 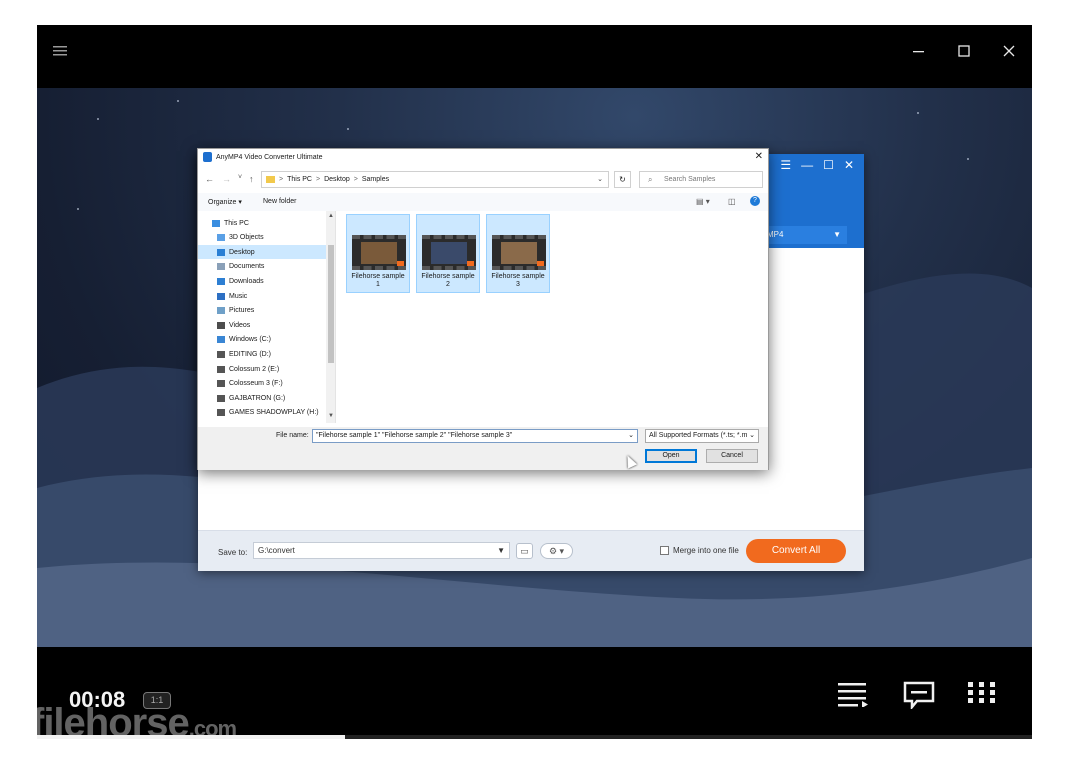 I want to click on progress-fill, so click(x=191, y=737).